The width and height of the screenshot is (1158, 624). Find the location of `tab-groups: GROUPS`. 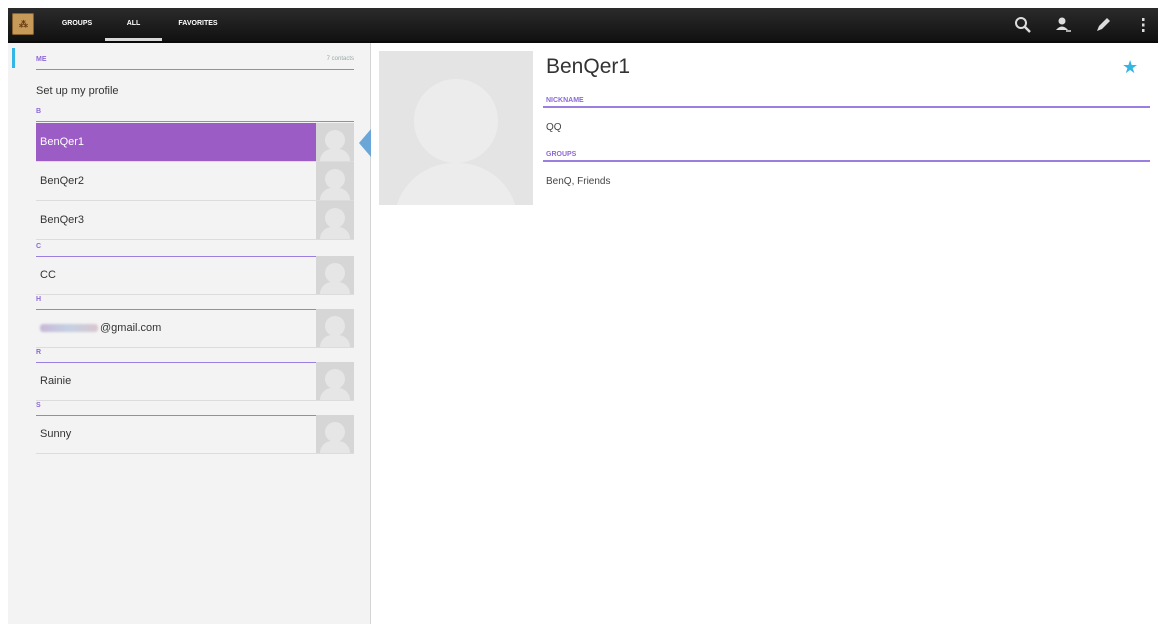

tab-groups: GROUPS is located at coordinates (77, 24).